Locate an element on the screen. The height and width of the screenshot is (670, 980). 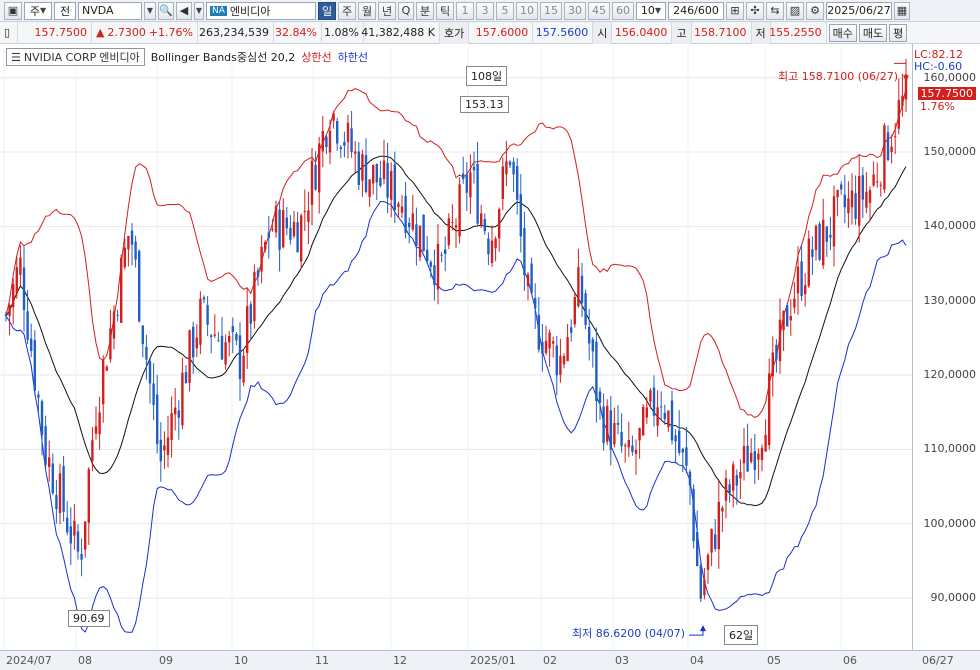
search-icon: 🔍 is located at coordinates (166, 10).